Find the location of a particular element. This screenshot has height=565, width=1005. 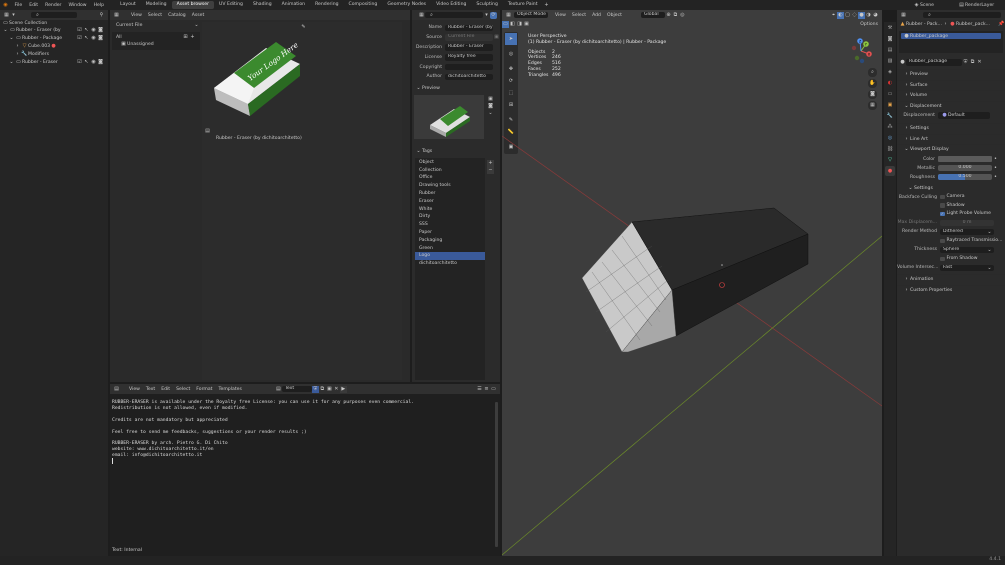

sidebar-toggle-icon: ▦ is located at coordinates (421, 15).